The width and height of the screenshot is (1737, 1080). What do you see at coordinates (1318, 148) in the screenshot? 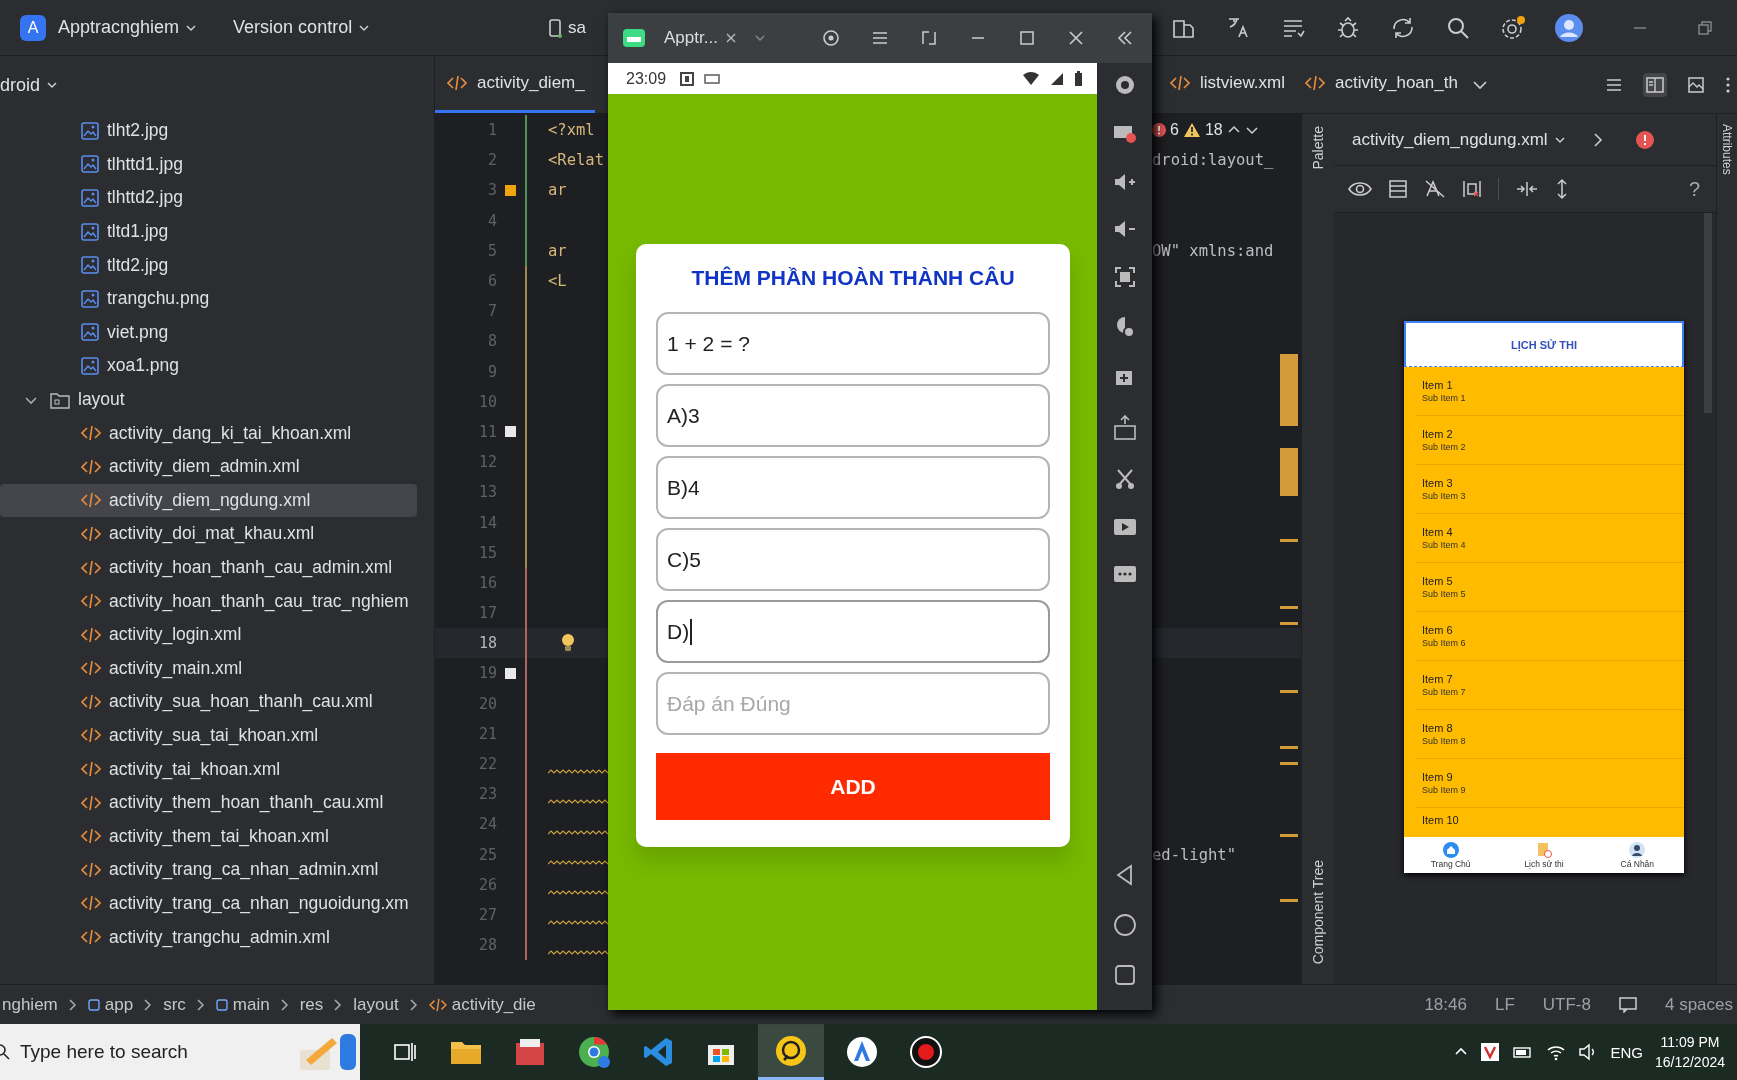
I see `palette-tab: Palette` at bounding box center [1318, 148].